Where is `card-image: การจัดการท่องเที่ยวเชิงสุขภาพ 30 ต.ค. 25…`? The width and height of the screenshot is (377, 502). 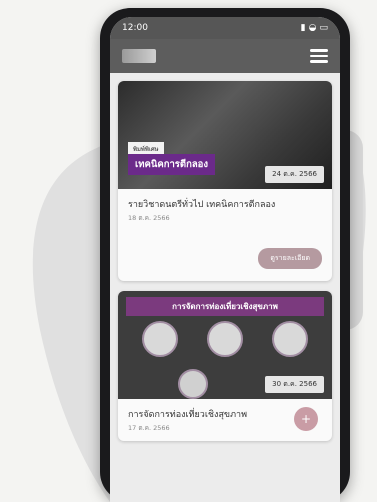
card-image: การจัดการท่องเที่ยวเชิงสุขภาพ 30 ต.ค. 25… is located at coordinates (225, 345).